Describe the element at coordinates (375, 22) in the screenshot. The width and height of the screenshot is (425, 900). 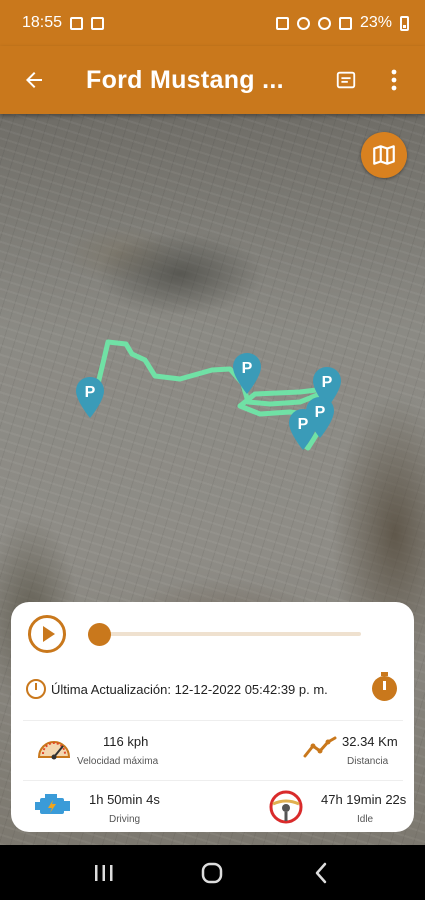
I see `battery-percent: 23%` at that location.